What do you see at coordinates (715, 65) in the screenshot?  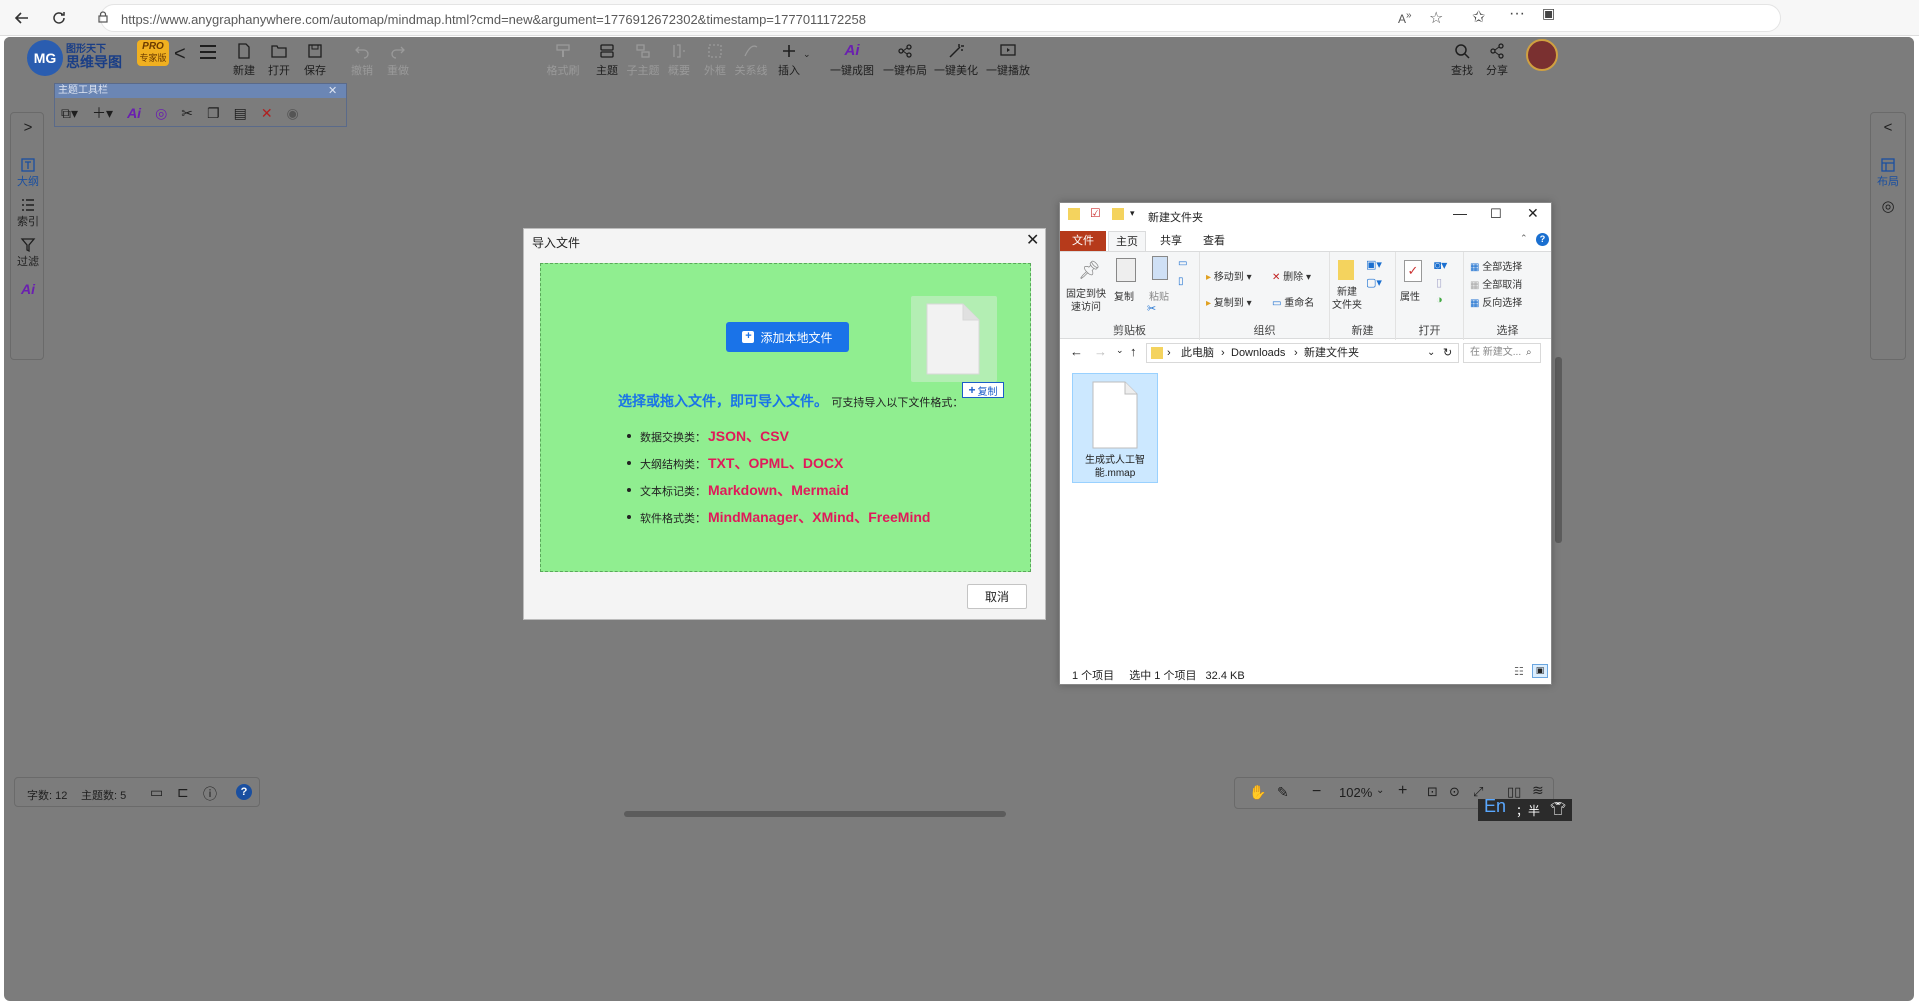 I see `boundary-button: 外框` at bounding box center [715, 65].